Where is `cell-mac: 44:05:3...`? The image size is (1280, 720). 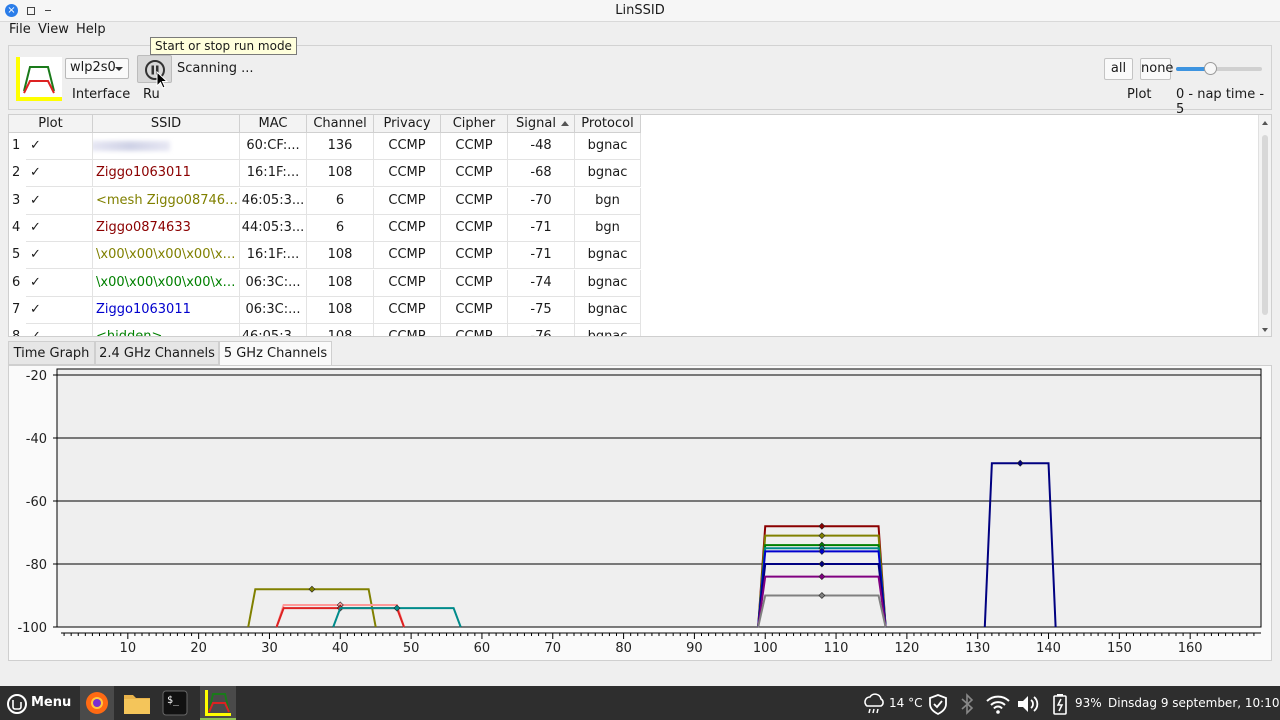
cell-mac: 44:05:3... is located at coordinates (273, 228).